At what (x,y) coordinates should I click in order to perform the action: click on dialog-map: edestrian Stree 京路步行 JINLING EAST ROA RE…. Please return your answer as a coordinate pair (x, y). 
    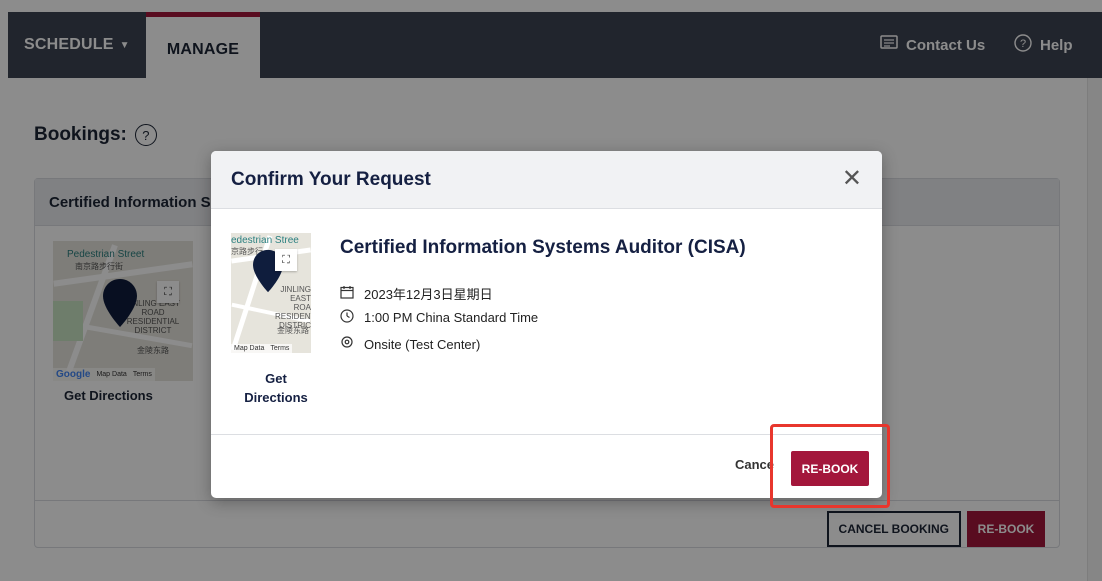
    Looking at the image, I should click on (271, 293).